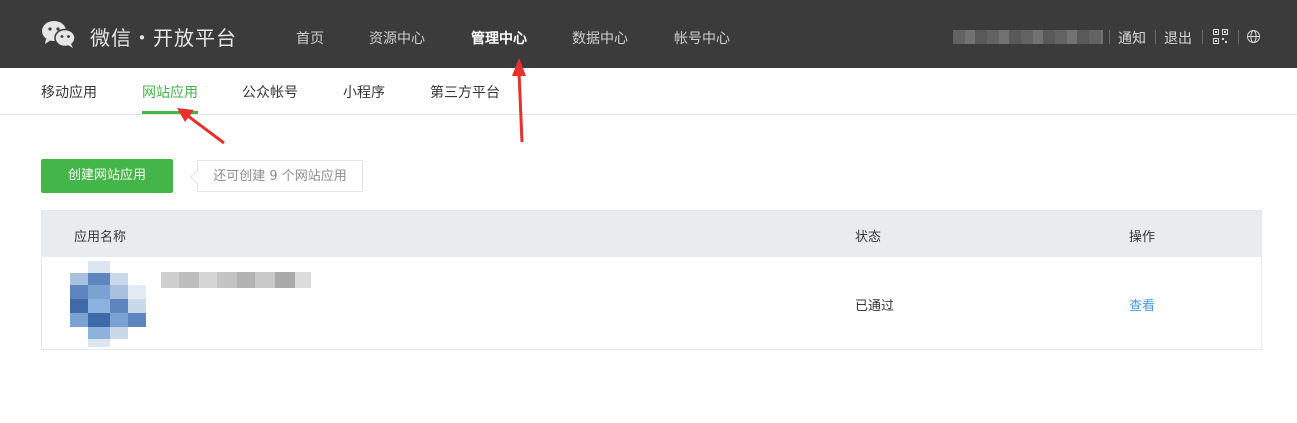 The width and height of the screenshot is (1297, 423). I want to click on user-name-redacted, so click(1028, 37).